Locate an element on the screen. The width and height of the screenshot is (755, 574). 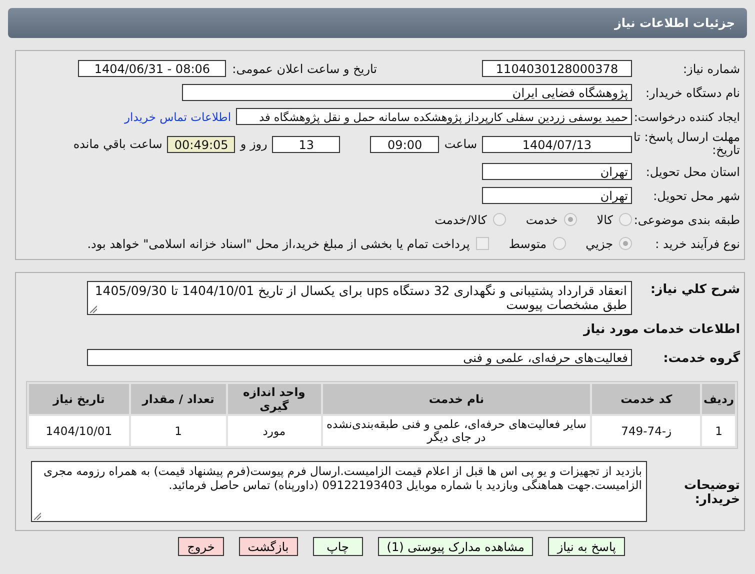
column-header: تعداد / مقدار is located at coordinates (178, 399).